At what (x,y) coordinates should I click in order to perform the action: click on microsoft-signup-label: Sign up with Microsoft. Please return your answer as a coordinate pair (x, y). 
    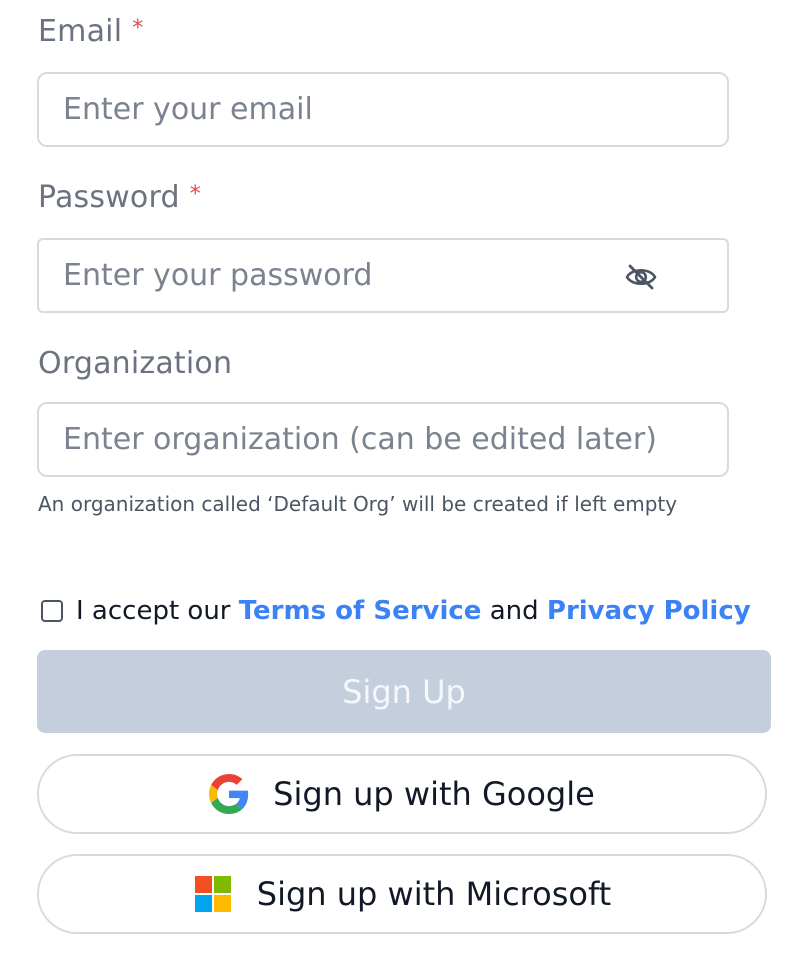
    Looking at the image, I should click on (434, 894).